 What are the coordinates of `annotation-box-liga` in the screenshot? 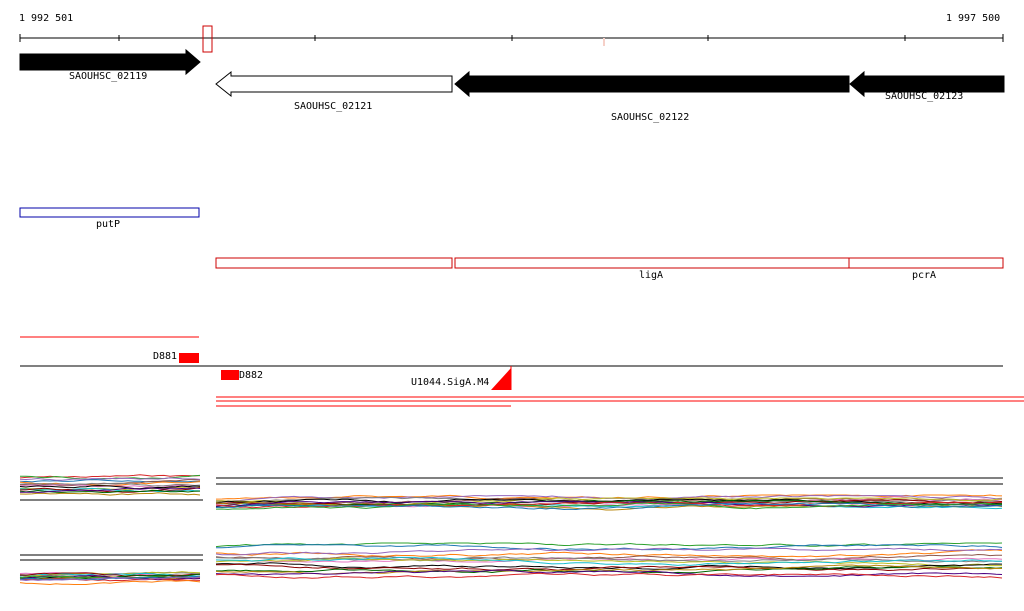 It's located at (652, 263).